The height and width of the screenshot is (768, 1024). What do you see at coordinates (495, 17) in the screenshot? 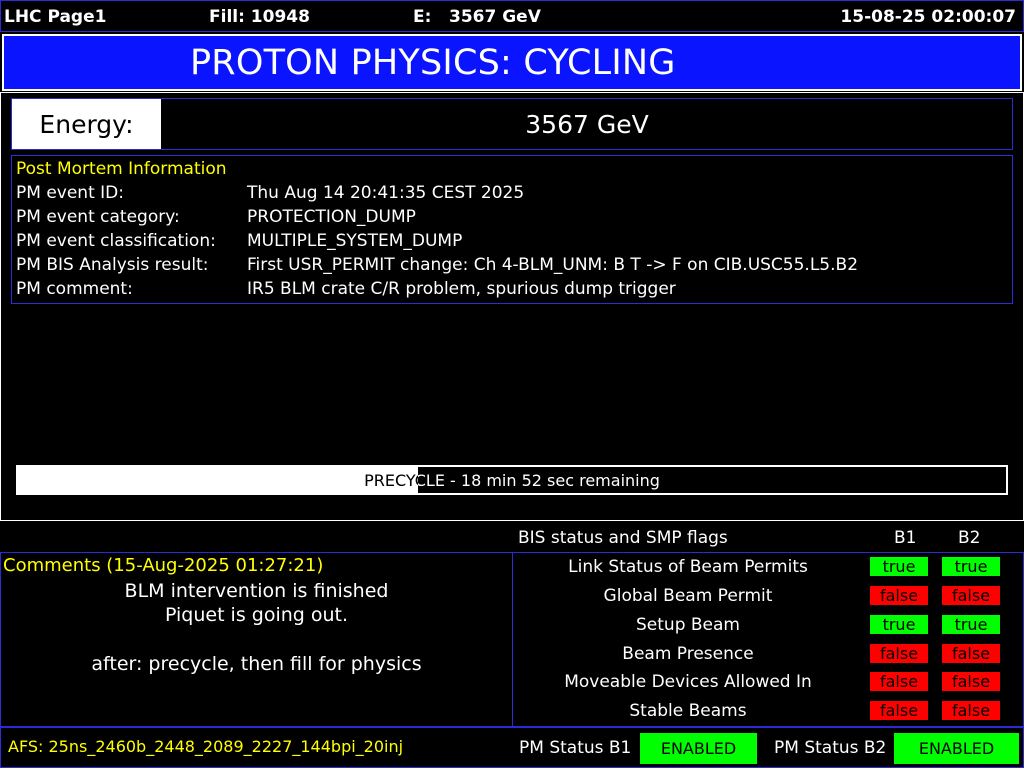
I see `energy-value-top: 3567 GeV` at bounding box center [495, 17].